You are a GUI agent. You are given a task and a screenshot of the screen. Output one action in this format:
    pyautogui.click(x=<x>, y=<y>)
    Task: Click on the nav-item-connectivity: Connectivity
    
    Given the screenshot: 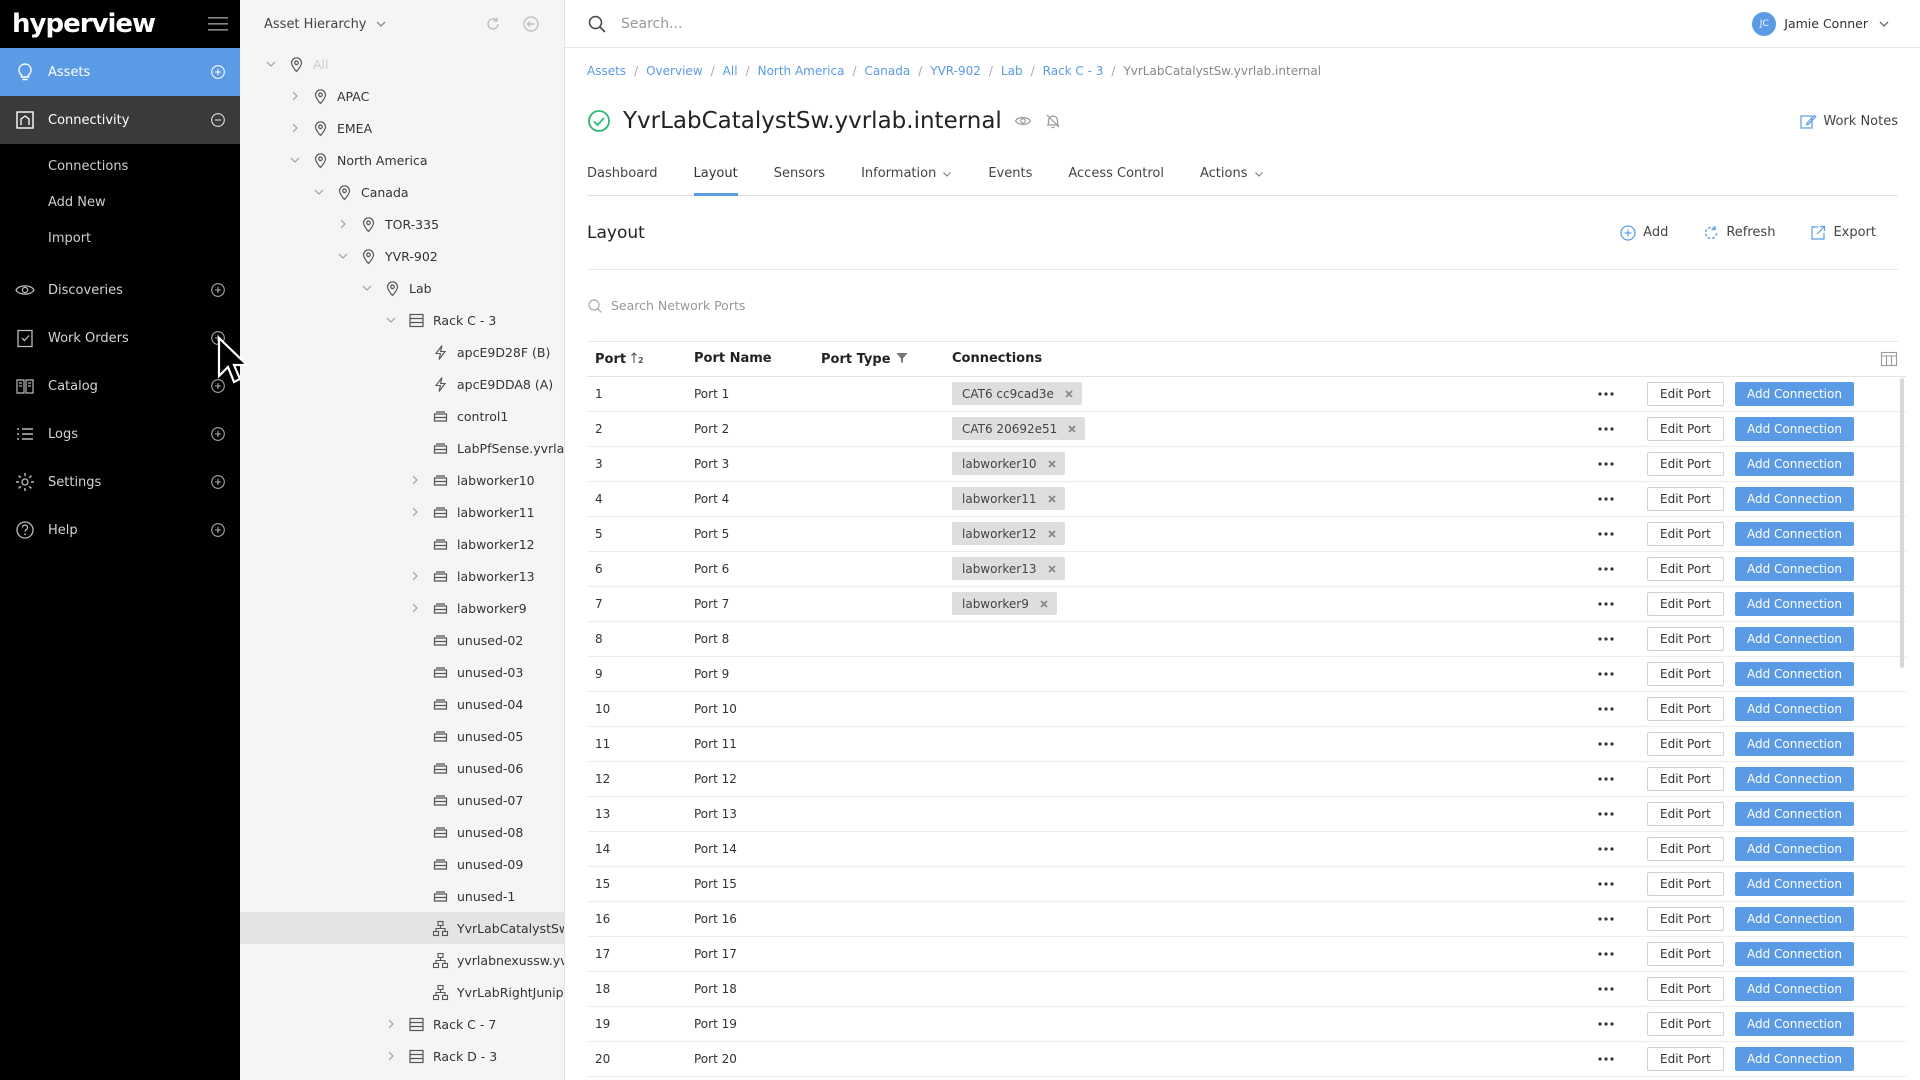 What is the action you would take?
    pyautogui.click(x=120, y=120)
    